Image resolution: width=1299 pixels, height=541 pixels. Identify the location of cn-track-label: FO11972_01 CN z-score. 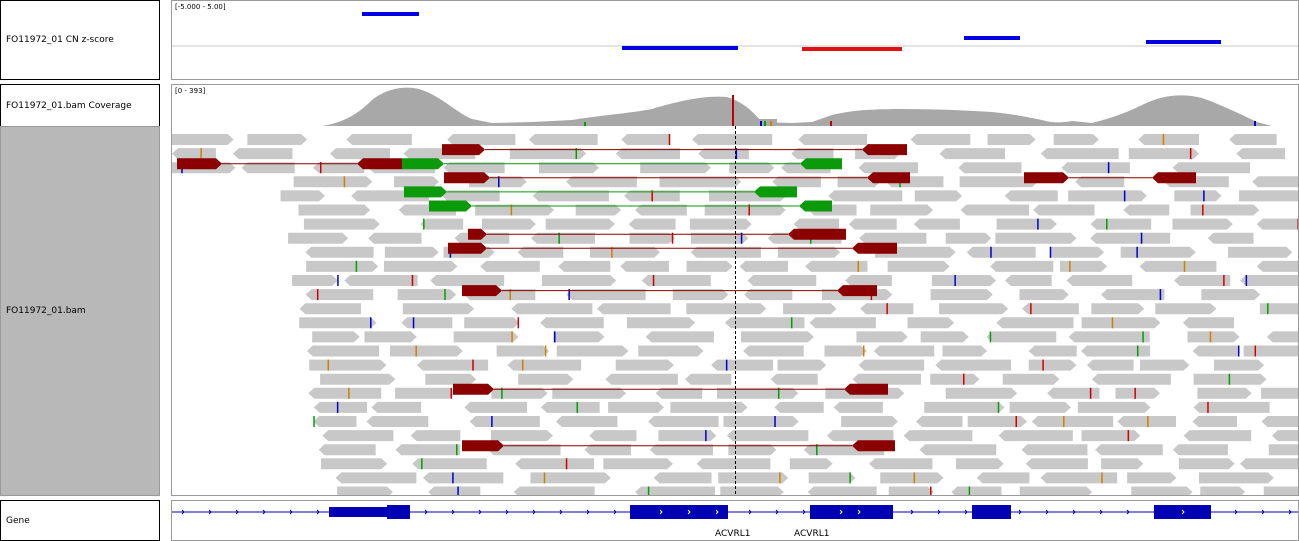
(60, 40).